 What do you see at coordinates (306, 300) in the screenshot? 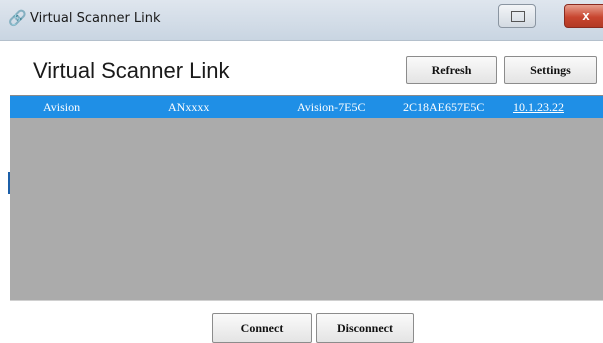
I see `divider` at bounding box center [306, 300].